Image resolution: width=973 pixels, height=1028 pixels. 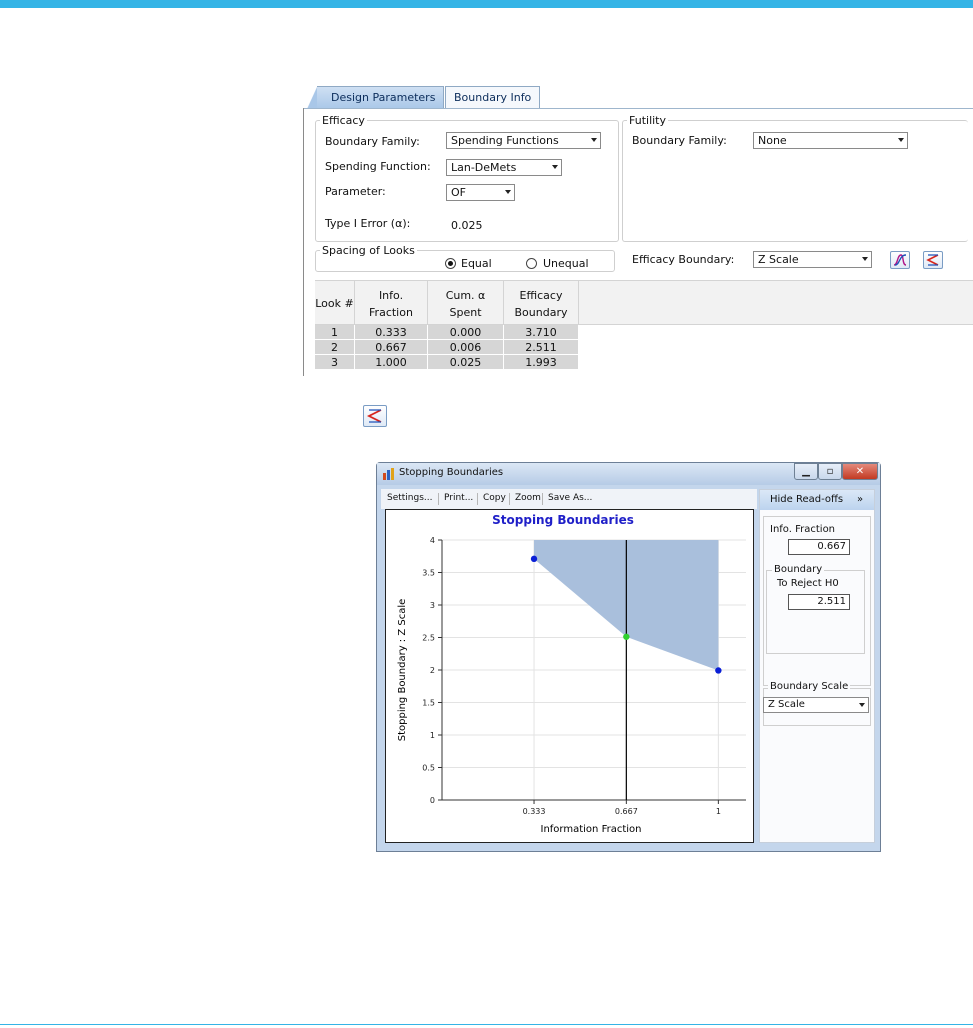 I want to click on boundary-legend: Boundary, so click(x=798, y=569).